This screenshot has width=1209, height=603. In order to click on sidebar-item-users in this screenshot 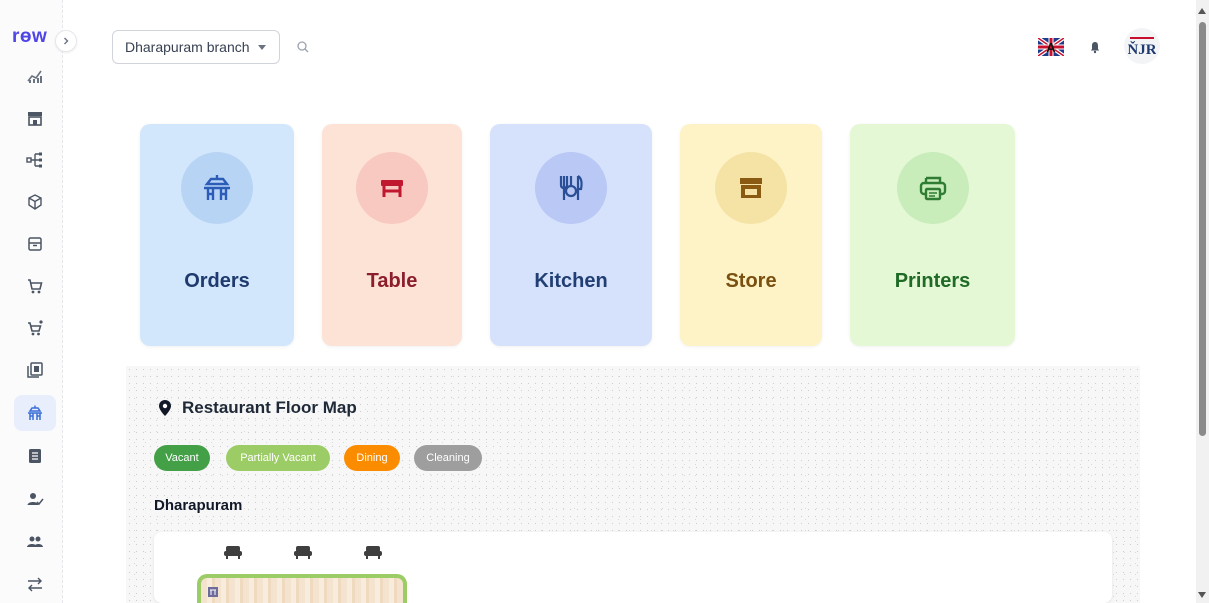, I will do `click(35, 542)`.